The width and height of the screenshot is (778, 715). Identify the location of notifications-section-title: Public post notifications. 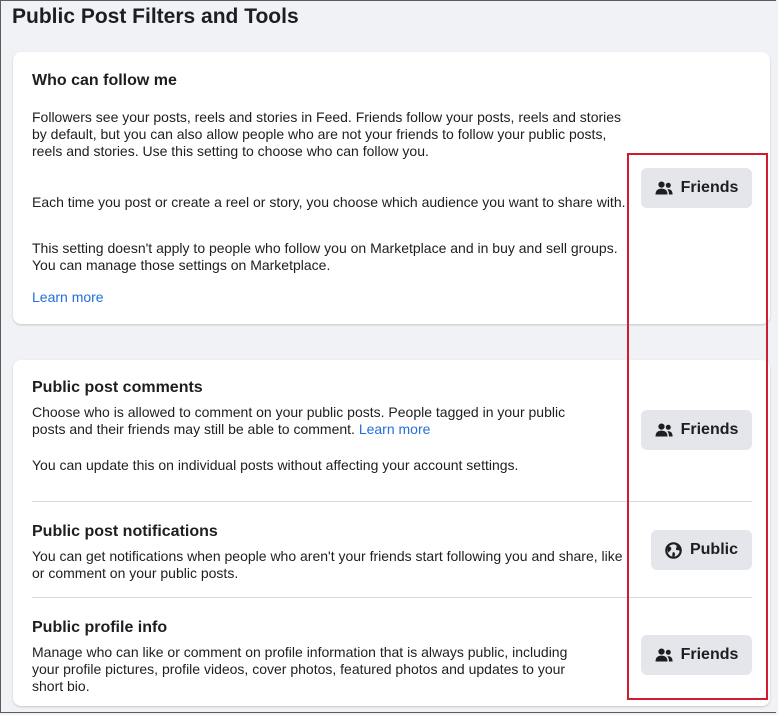
(125, 531).